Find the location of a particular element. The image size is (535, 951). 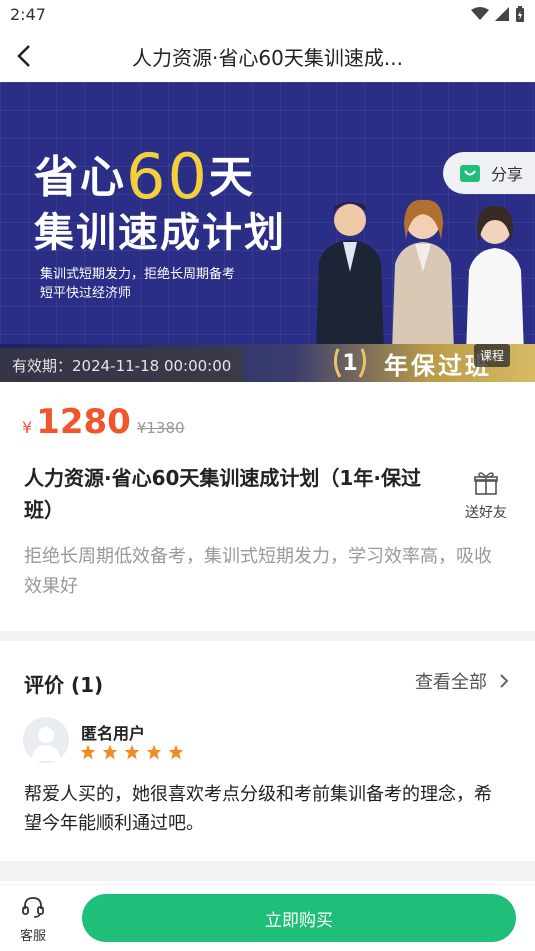

back-button is located at coordinates (24, 56).